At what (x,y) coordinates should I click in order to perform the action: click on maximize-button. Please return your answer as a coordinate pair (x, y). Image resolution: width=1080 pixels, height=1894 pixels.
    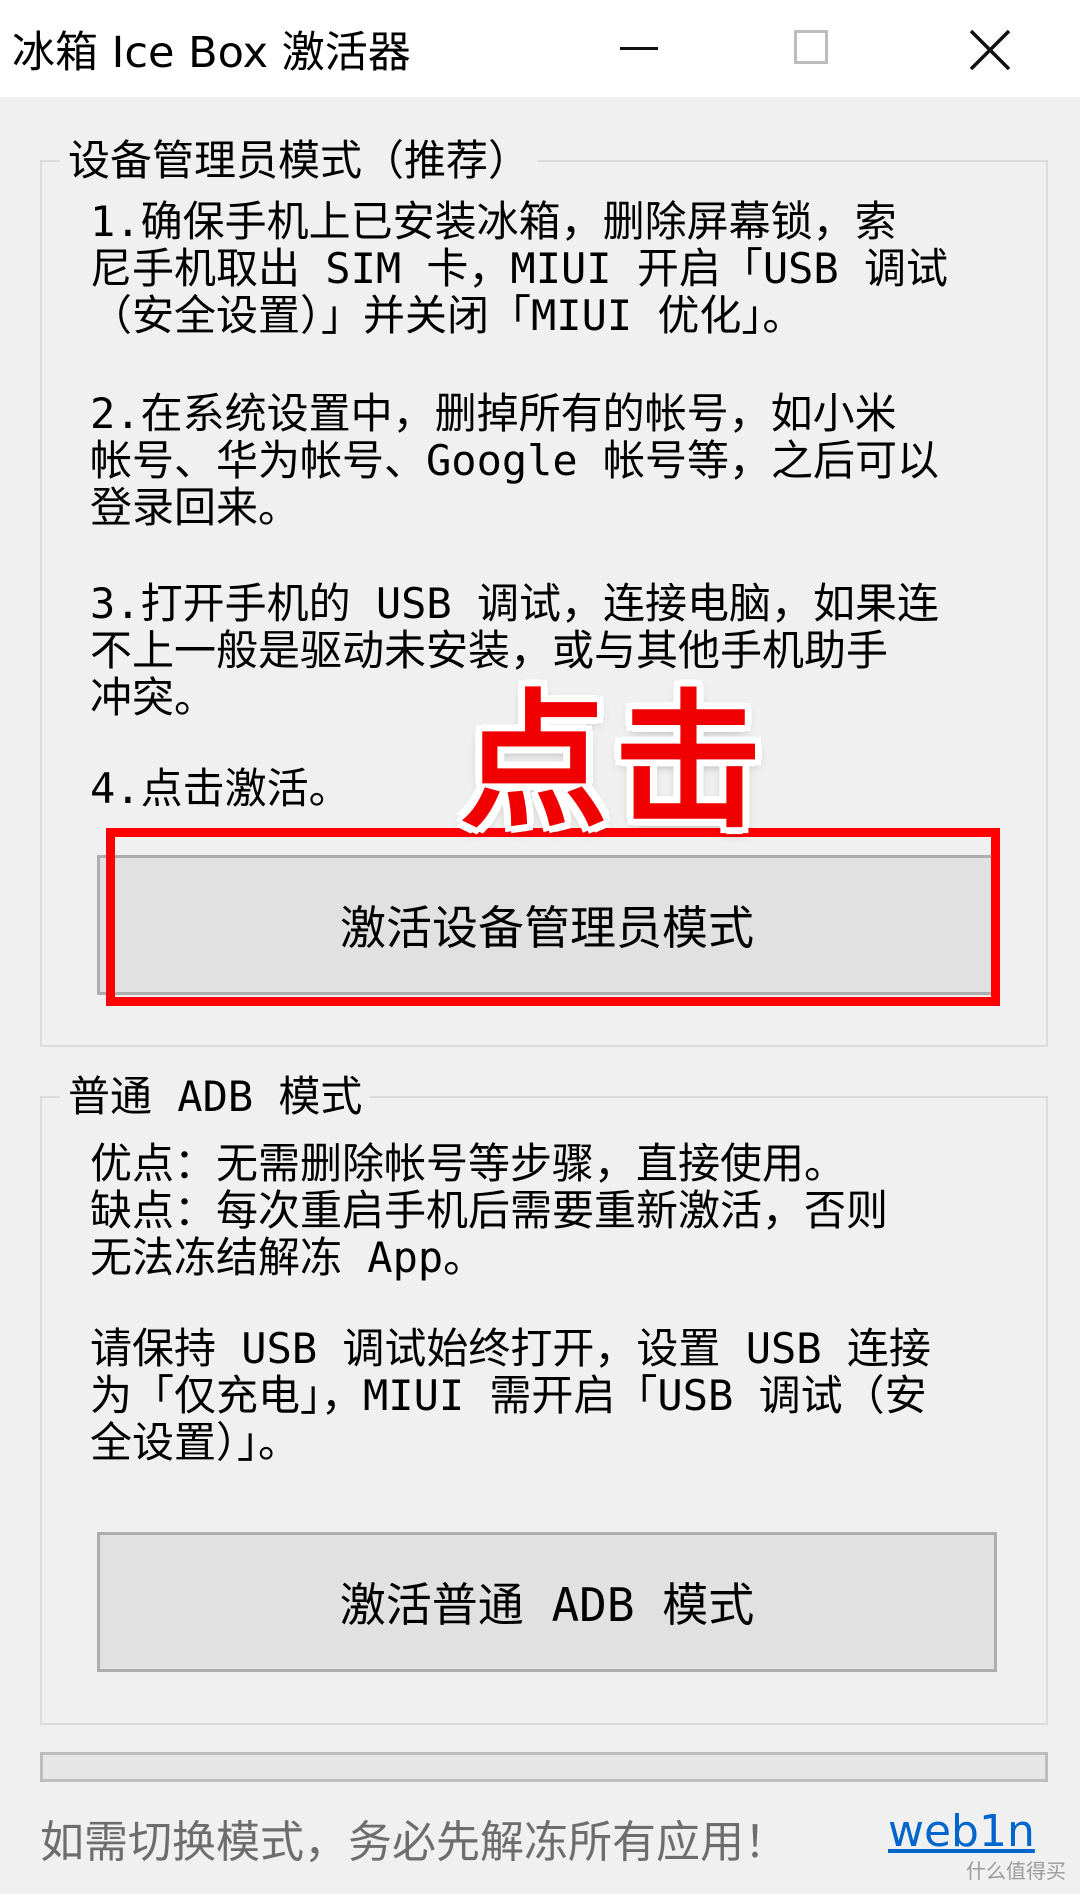
    Looking at the image, I should click on (812, 48).